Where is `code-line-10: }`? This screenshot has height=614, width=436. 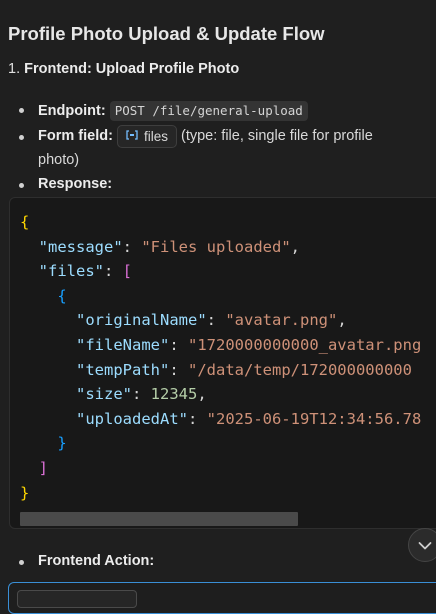 code-line-10: } is located at coordinates (62, 443).